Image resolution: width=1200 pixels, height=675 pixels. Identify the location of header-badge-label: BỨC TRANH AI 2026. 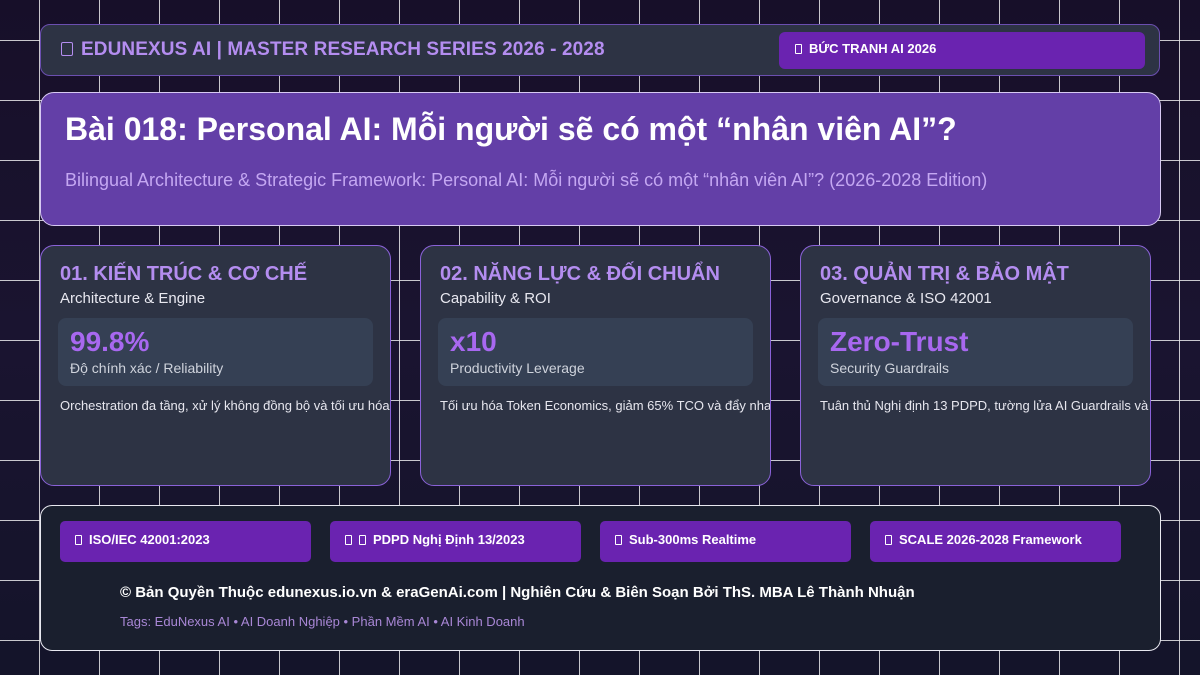
(873, 48).